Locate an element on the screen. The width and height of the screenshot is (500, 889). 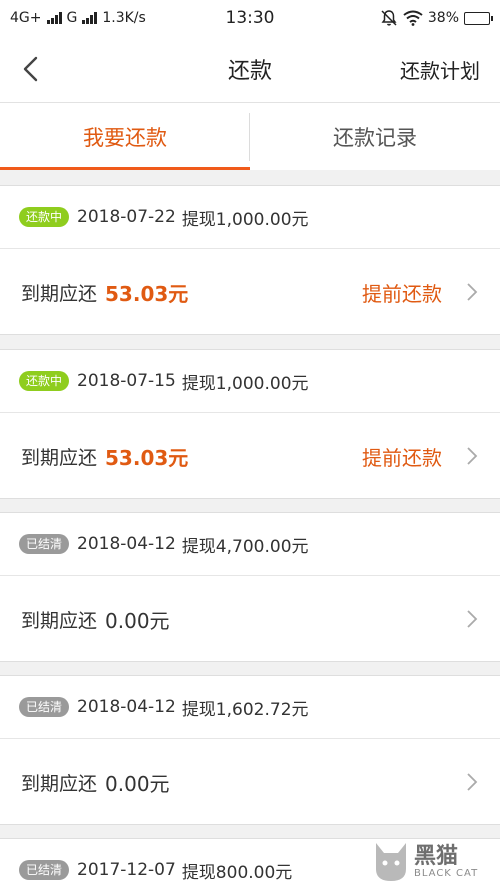
status-right: 38% is located at coordinates (436, 18).